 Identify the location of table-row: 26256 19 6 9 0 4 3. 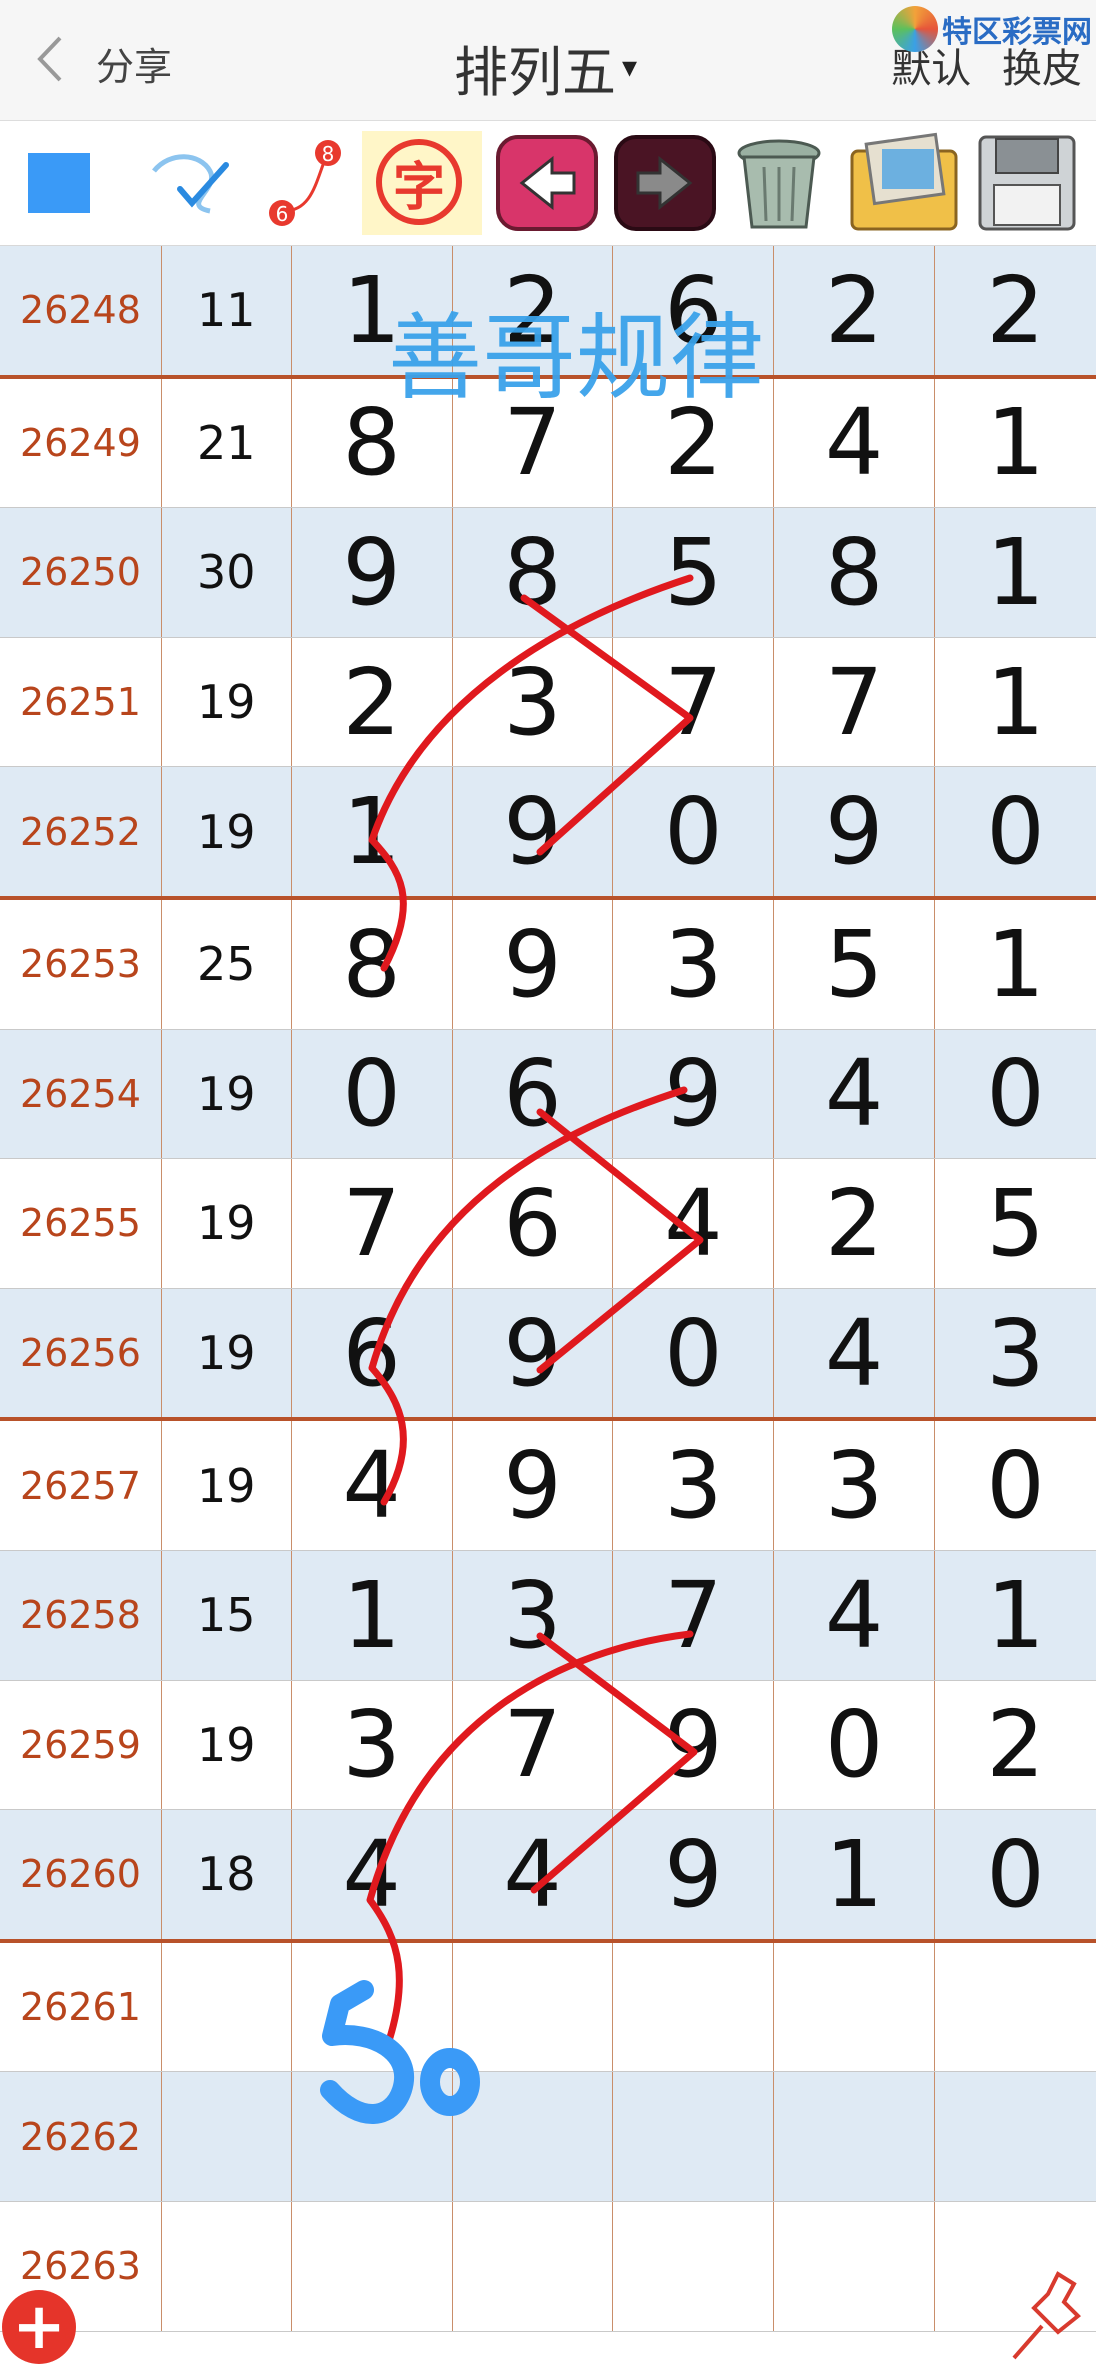
(548, 1355).